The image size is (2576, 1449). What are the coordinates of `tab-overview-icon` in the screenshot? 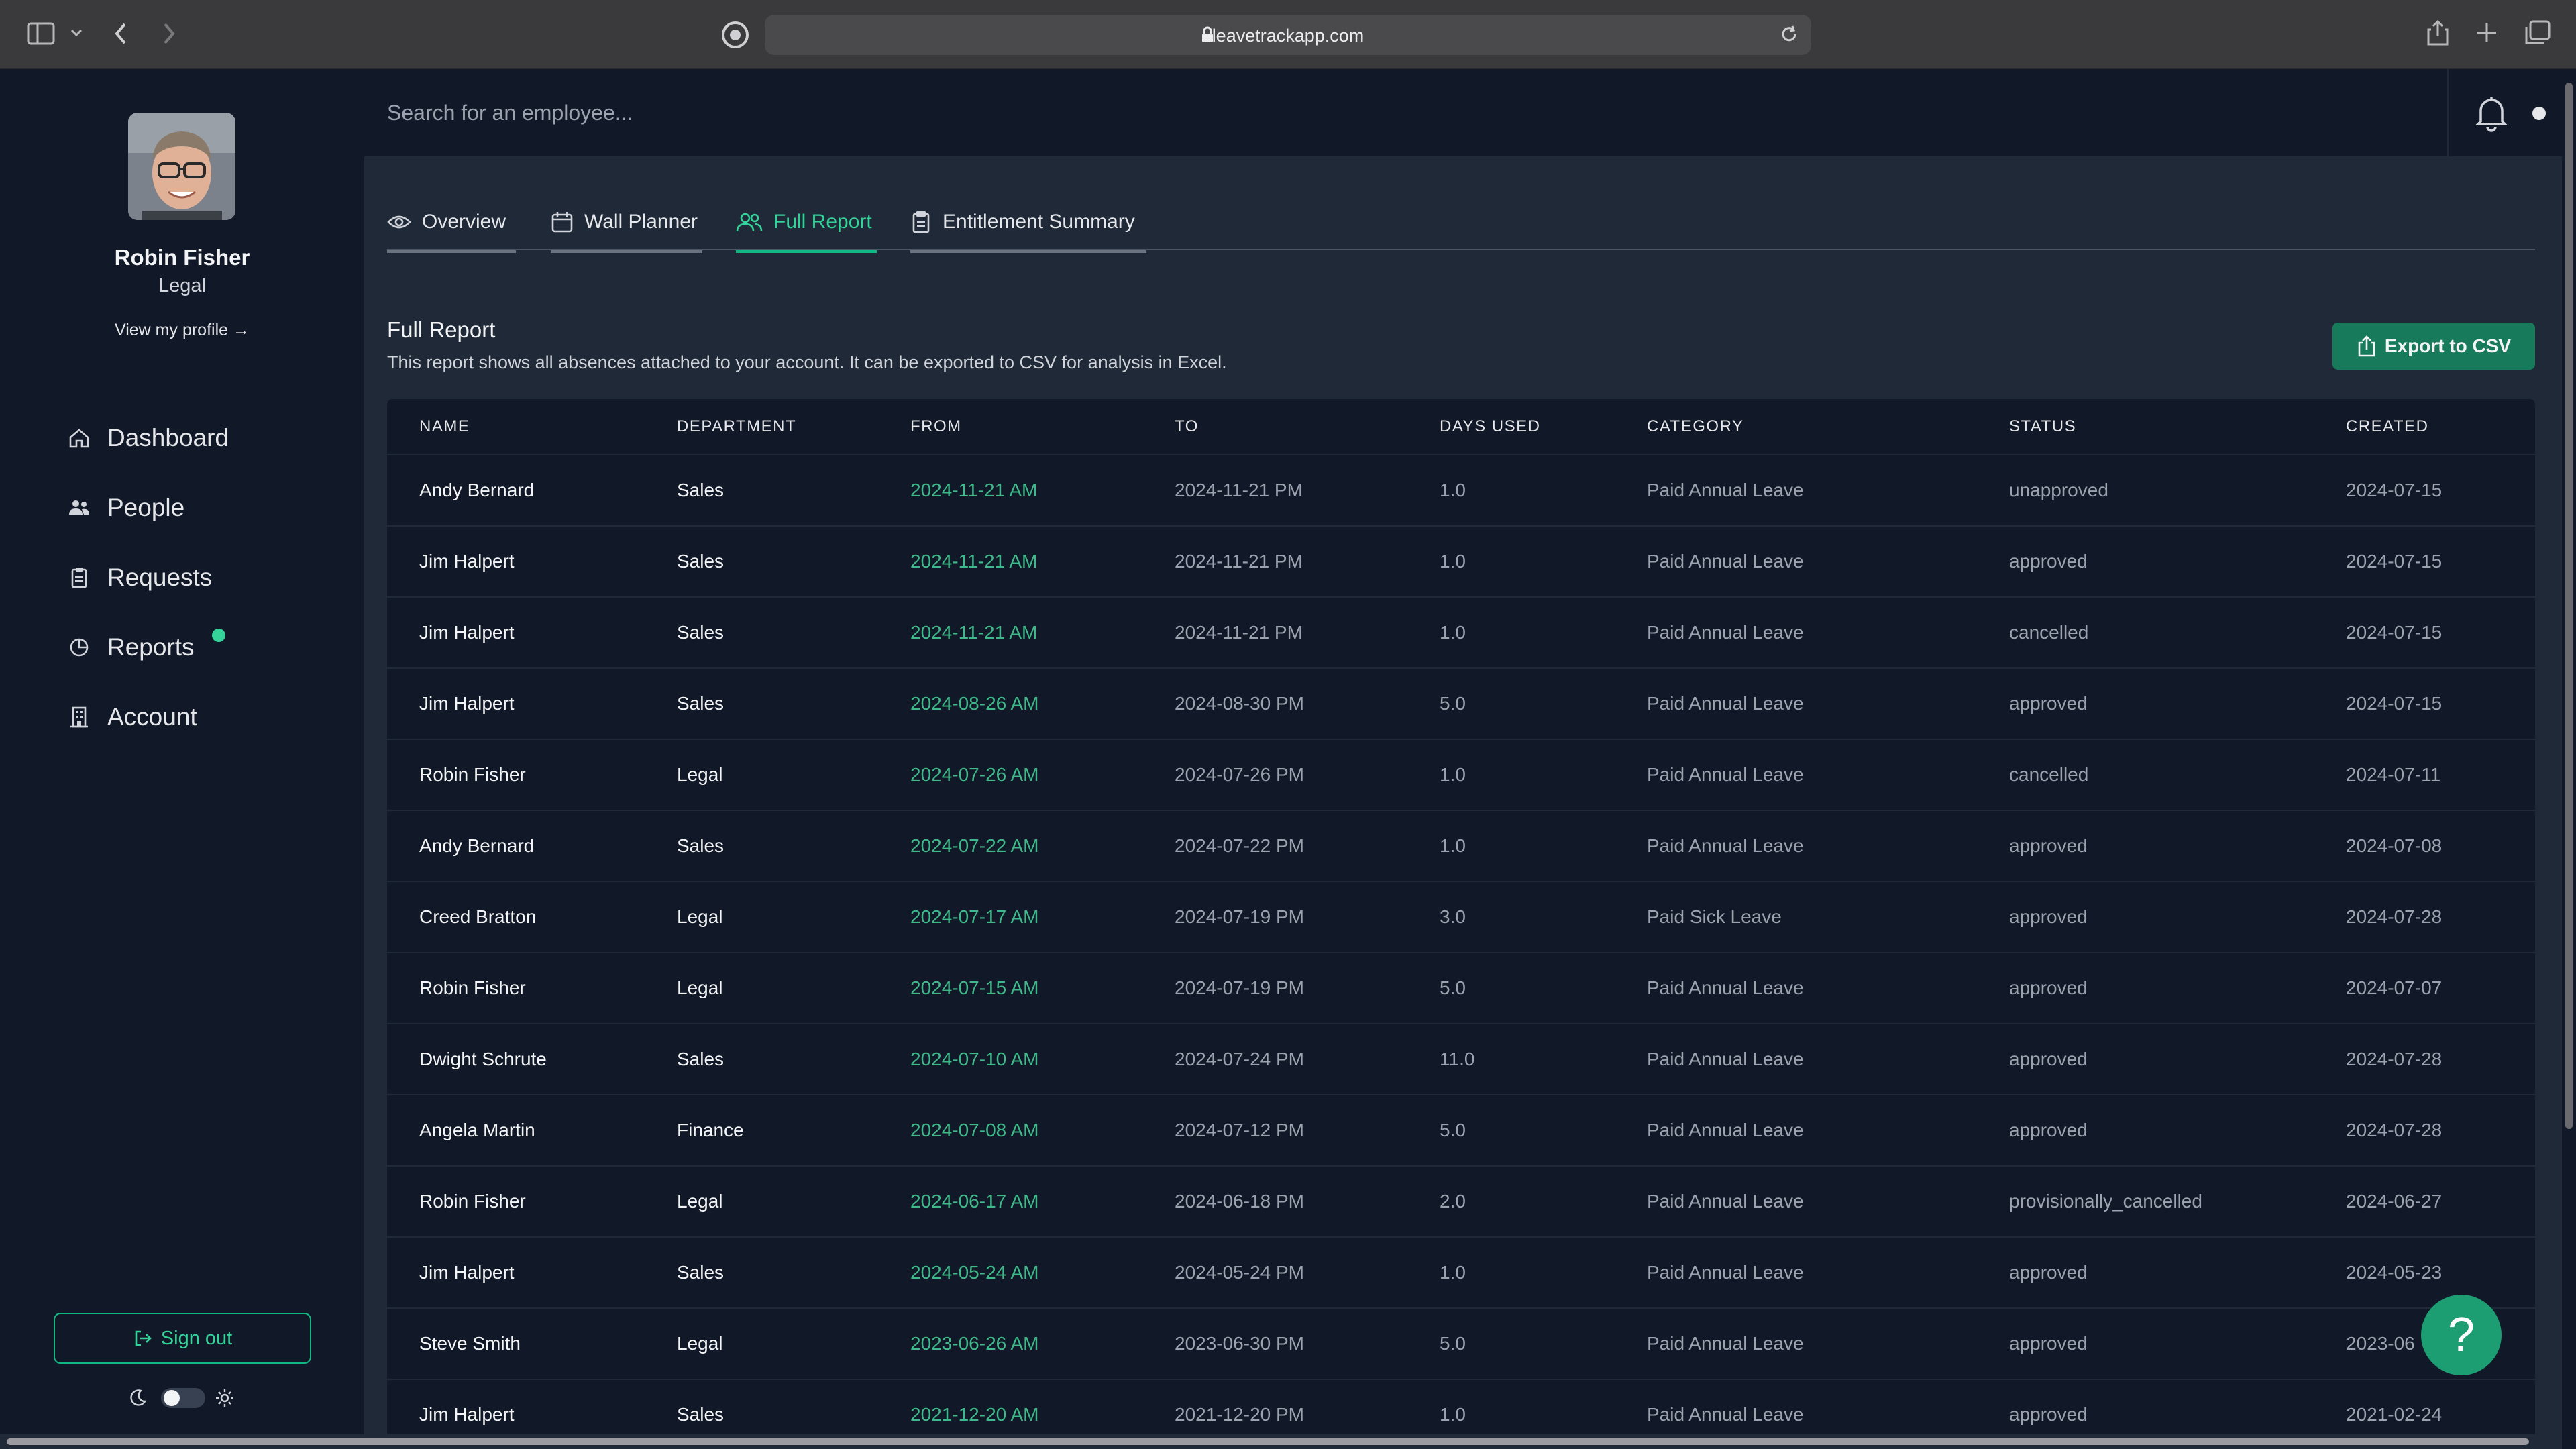 It's located at (2537, 33).